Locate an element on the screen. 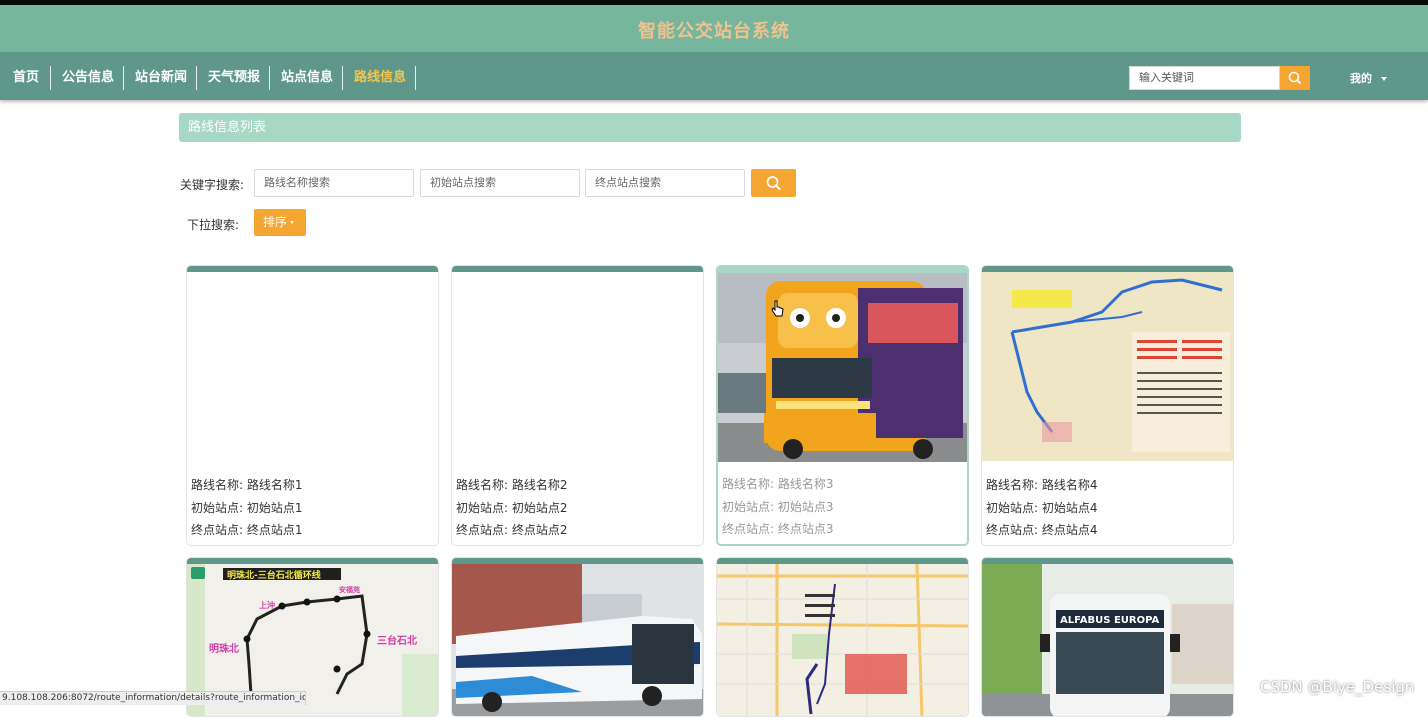 The image size is (1428, 717). route-name-search-input: 路线名称搜索 is located at coordinates (334, 183).